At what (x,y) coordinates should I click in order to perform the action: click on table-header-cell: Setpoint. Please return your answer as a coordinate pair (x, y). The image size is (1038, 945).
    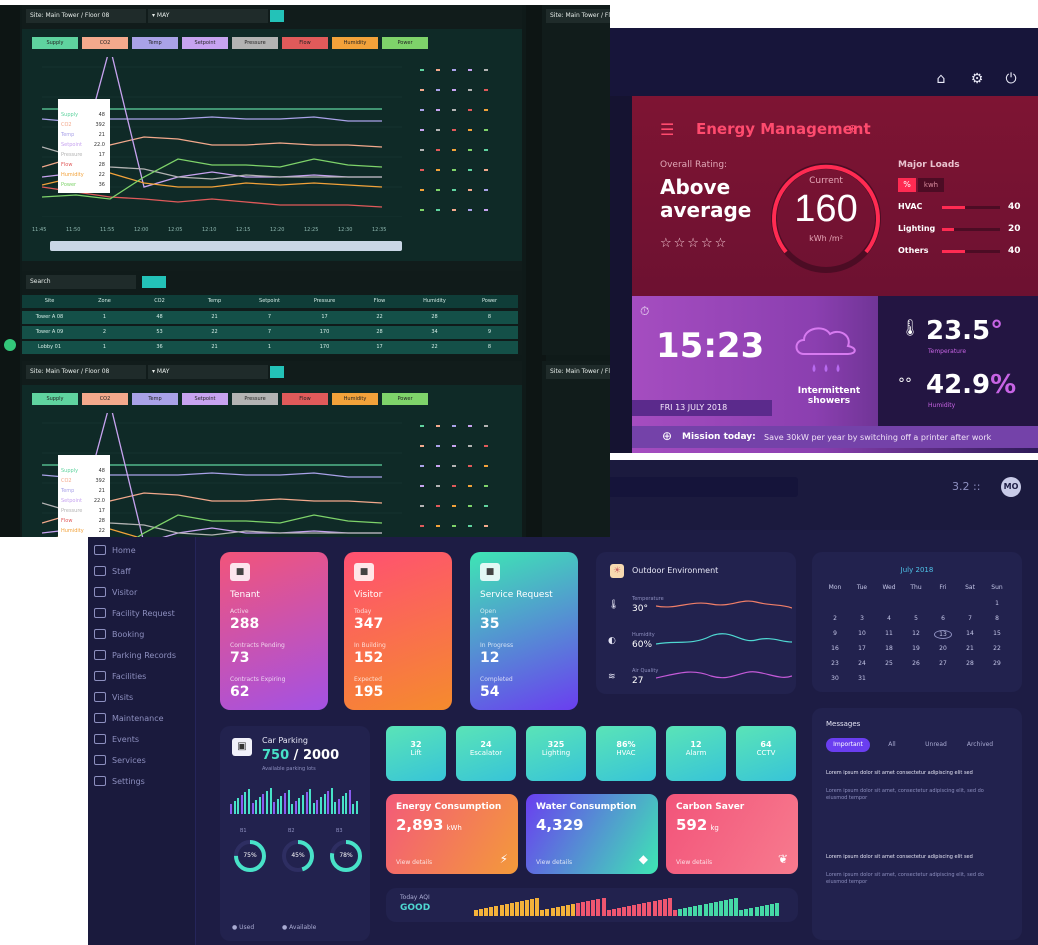
    Looking at the image, I should click on (269, 301).